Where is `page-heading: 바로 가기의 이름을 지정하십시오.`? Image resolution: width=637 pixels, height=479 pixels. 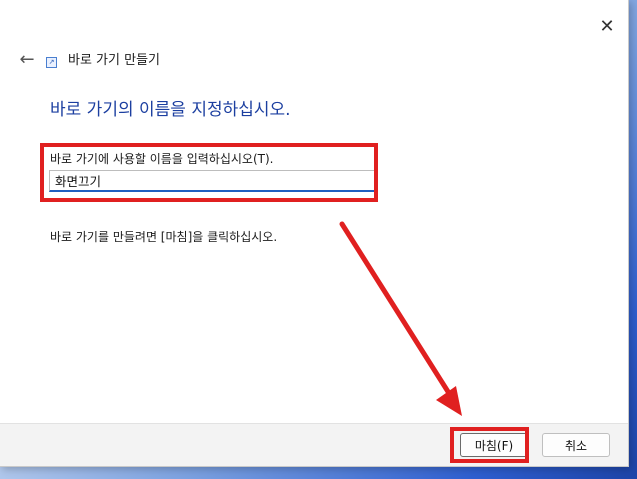
page-heading: 바로 가기의 이름을 지정하십시오. is located at coordinates (170, 110).